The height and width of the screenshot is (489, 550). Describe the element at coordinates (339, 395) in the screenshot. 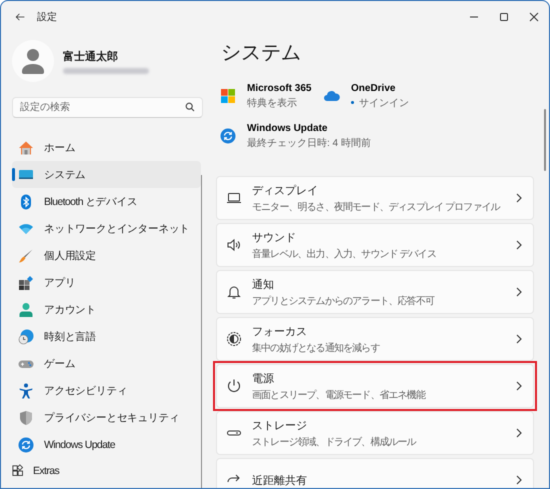

I see `card-subtitle: 画面とスリープ、電源モード、省エネ機能` at that location.